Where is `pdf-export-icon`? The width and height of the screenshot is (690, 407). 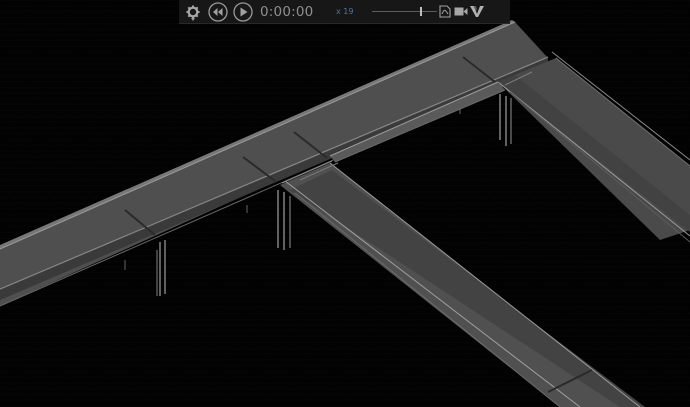
pdf-export-icon is located at coordinates (445, 11).